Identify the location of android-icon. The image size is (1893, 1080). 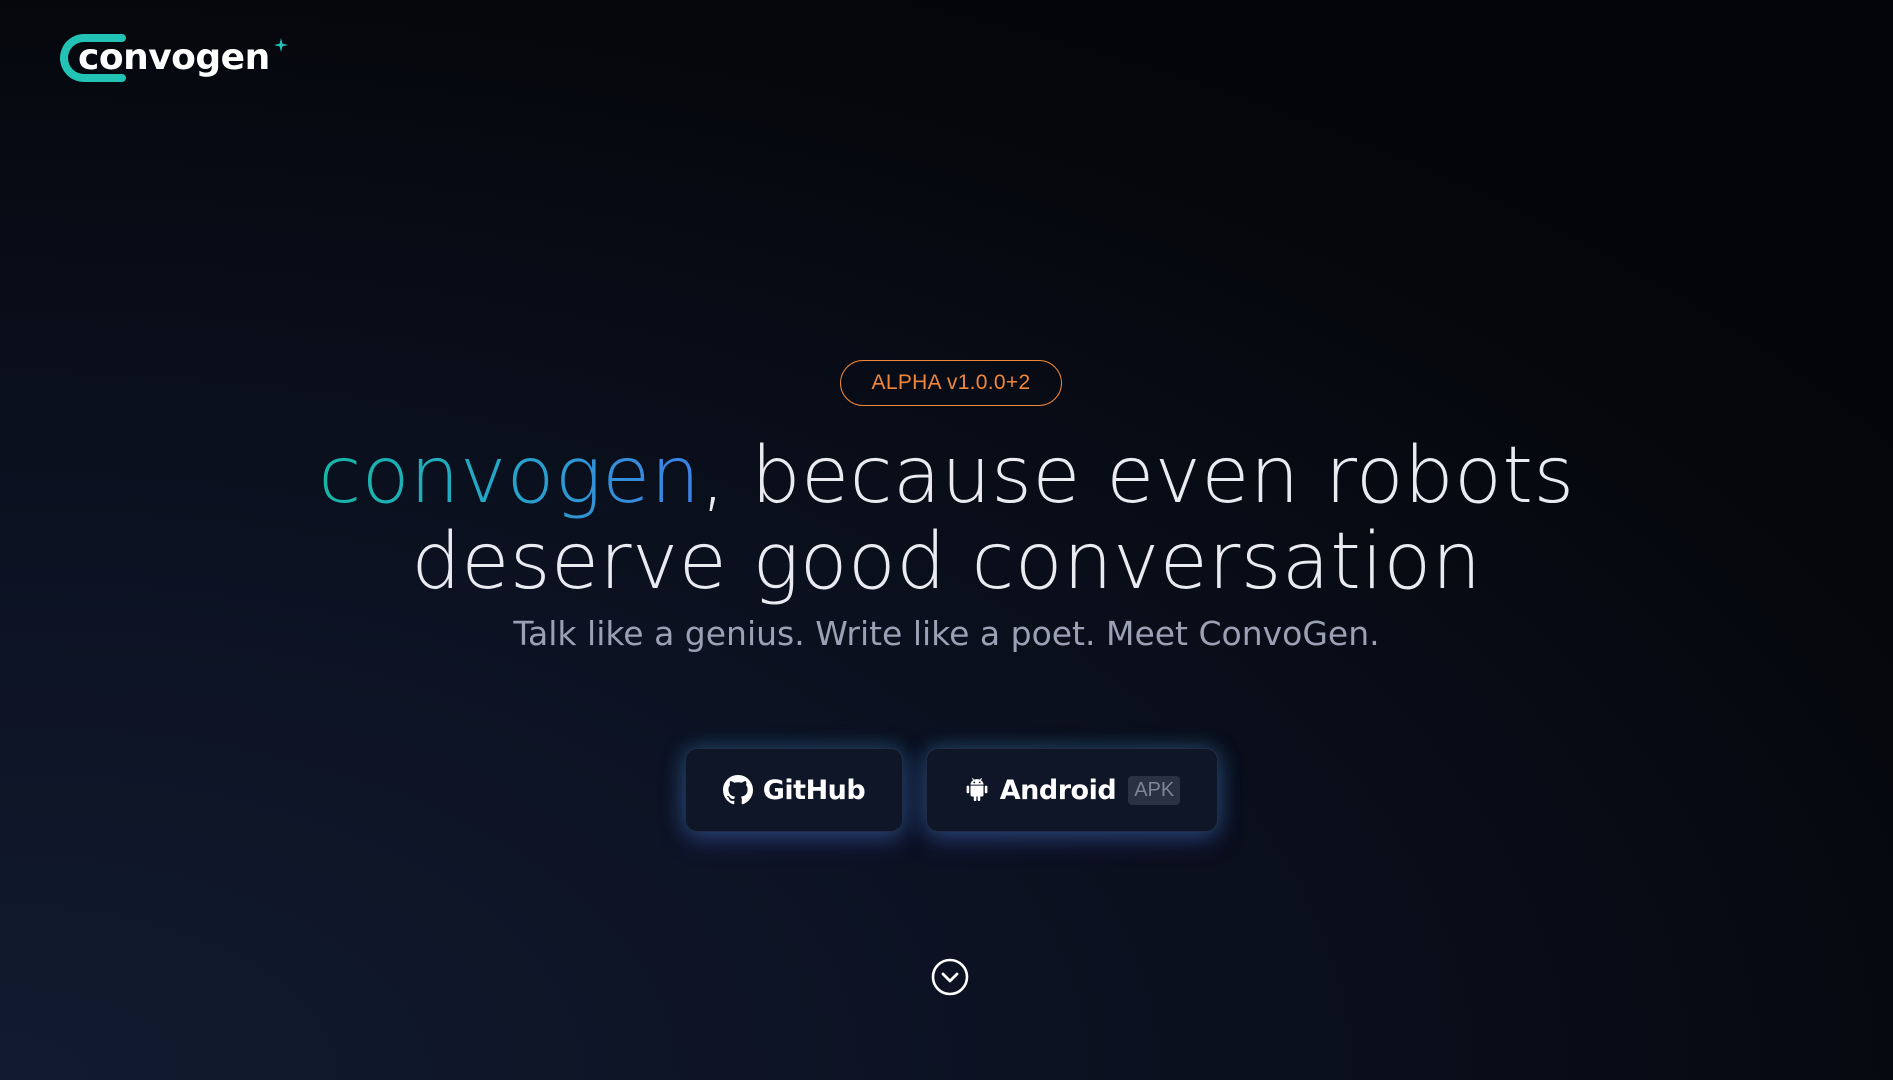
(977, 790).